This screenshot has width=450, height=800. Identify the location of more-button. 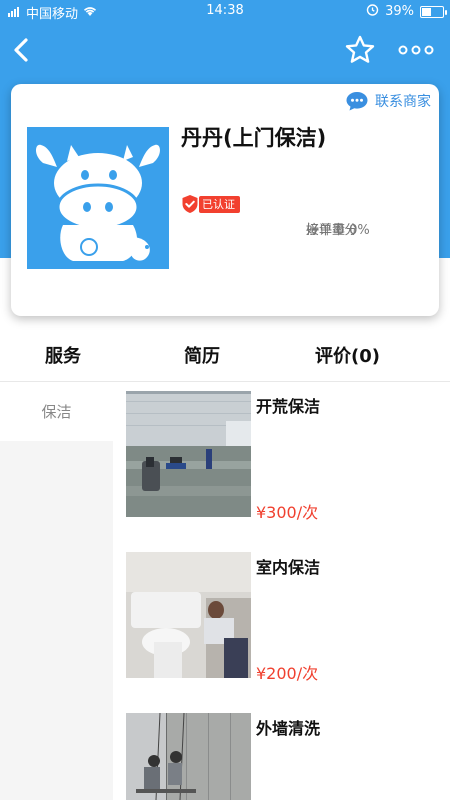
(416, 50).